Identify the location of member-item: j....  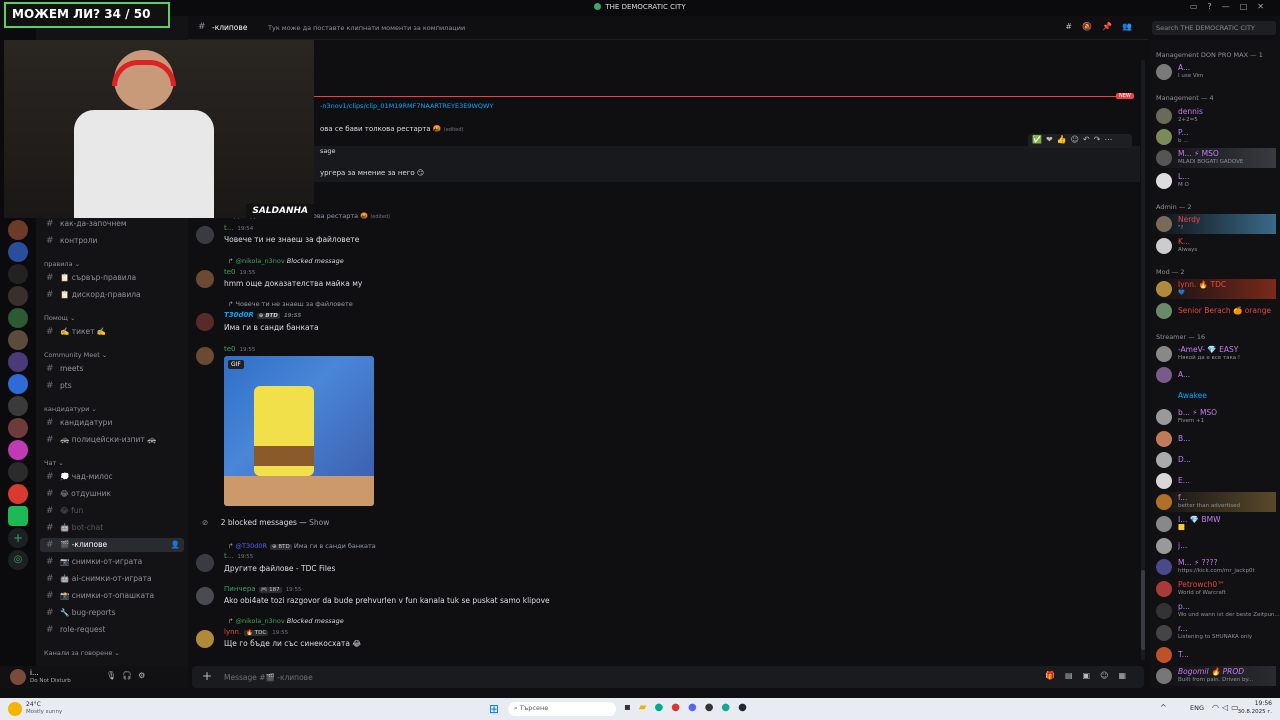
(1216, 546).